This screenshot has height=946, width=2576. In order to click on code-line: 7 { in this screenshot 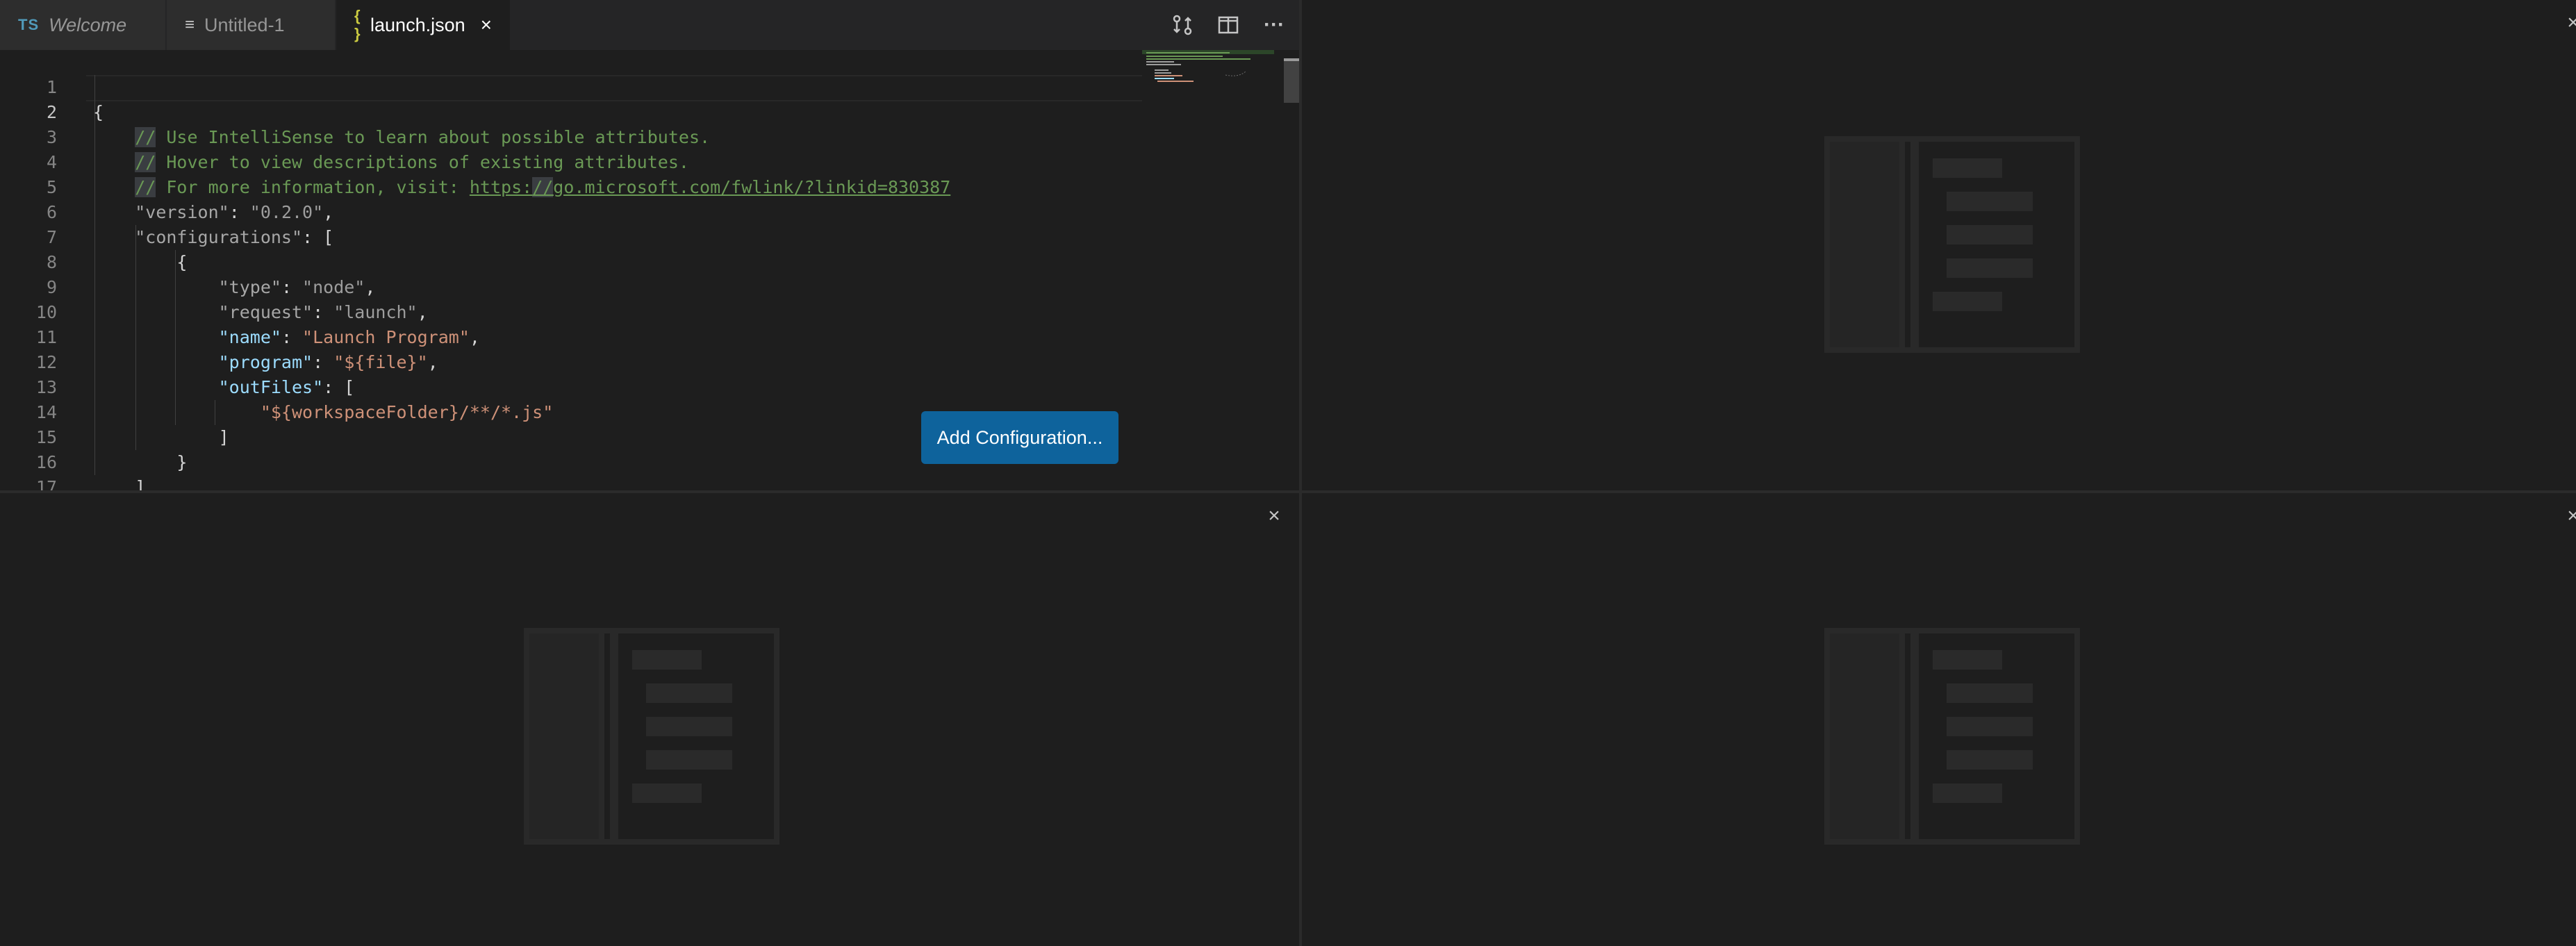, I will do `click(94, 236)`.